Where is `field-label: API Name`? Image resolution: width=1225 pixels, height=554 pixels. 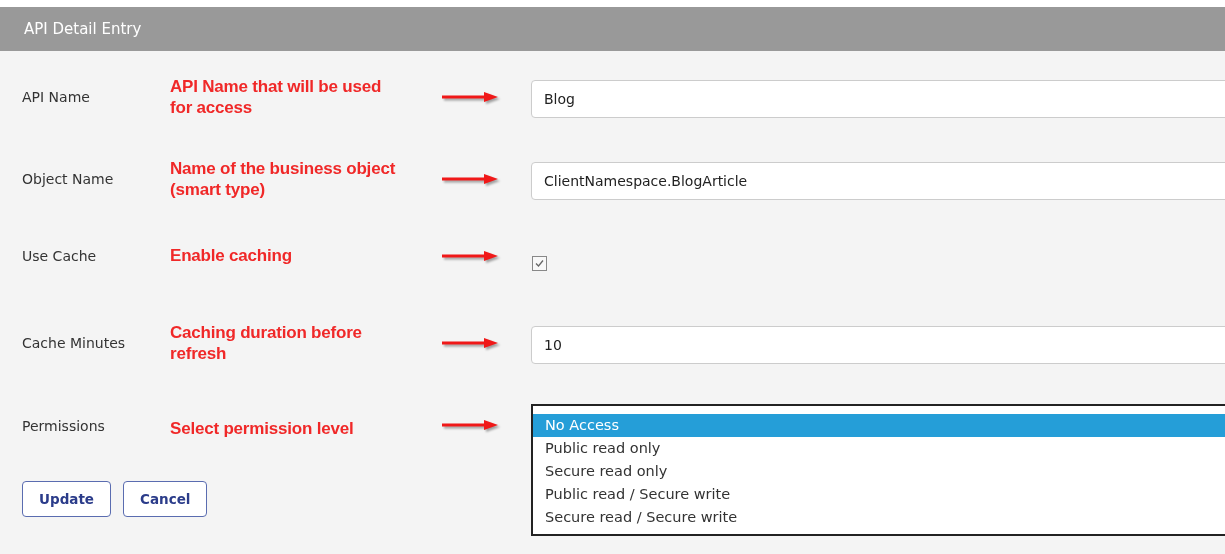
field-label: API Name is located at coordinates (56, 97).